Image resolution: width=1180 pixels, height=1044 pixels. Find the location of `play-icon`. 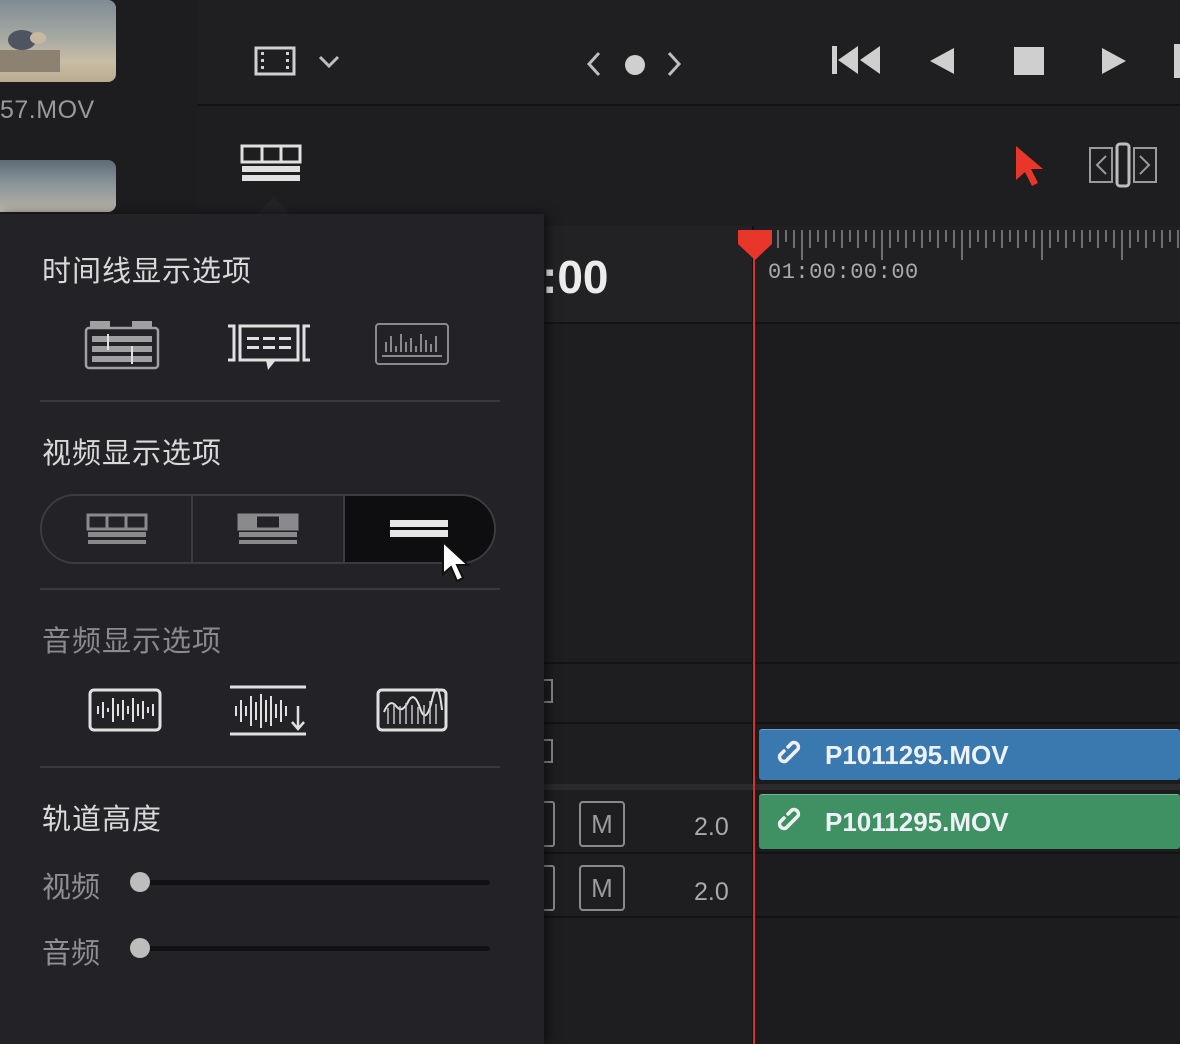

play-icon is located at coordinates (1114, 61).